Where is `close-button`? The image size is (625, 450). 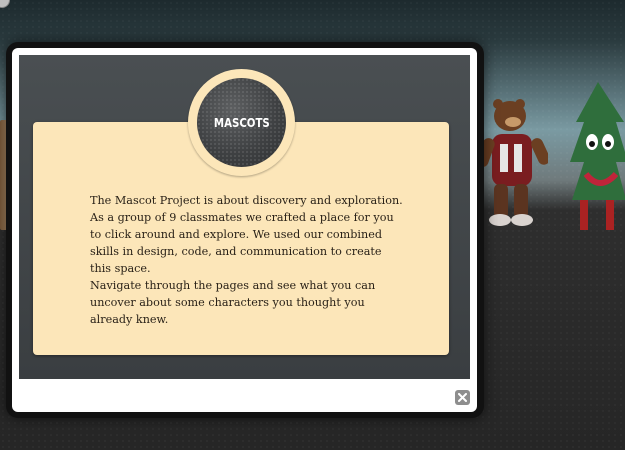
close-button is located at coordinates (462, 397).